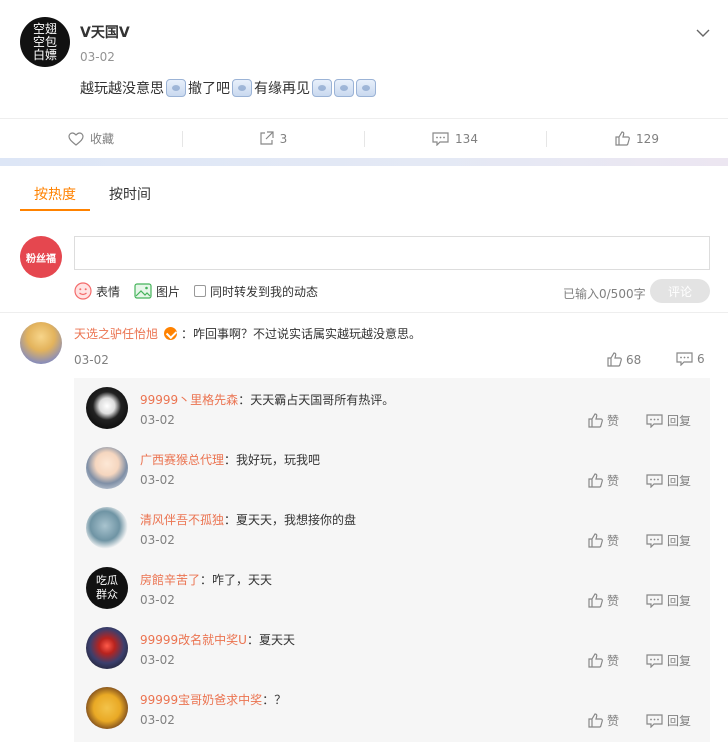  Describe the element at coordinates (157, 291) in the screenshot. I see `image-button: 图片` at that location.